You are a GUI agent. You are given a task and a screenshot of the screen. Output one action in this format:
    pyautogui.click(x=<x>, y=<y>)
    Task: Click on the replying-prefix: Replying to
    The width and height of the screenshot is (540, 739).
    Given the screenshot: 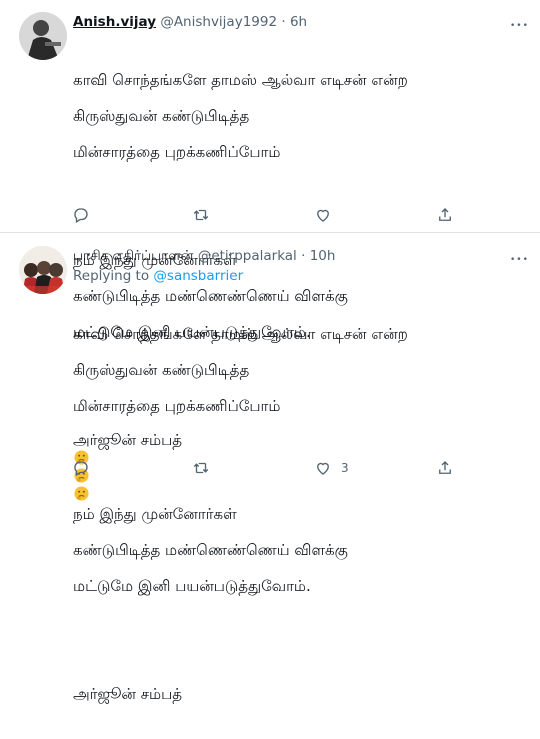 What is the action you would take?
    pyautogui.click(x=111, y=276)
    